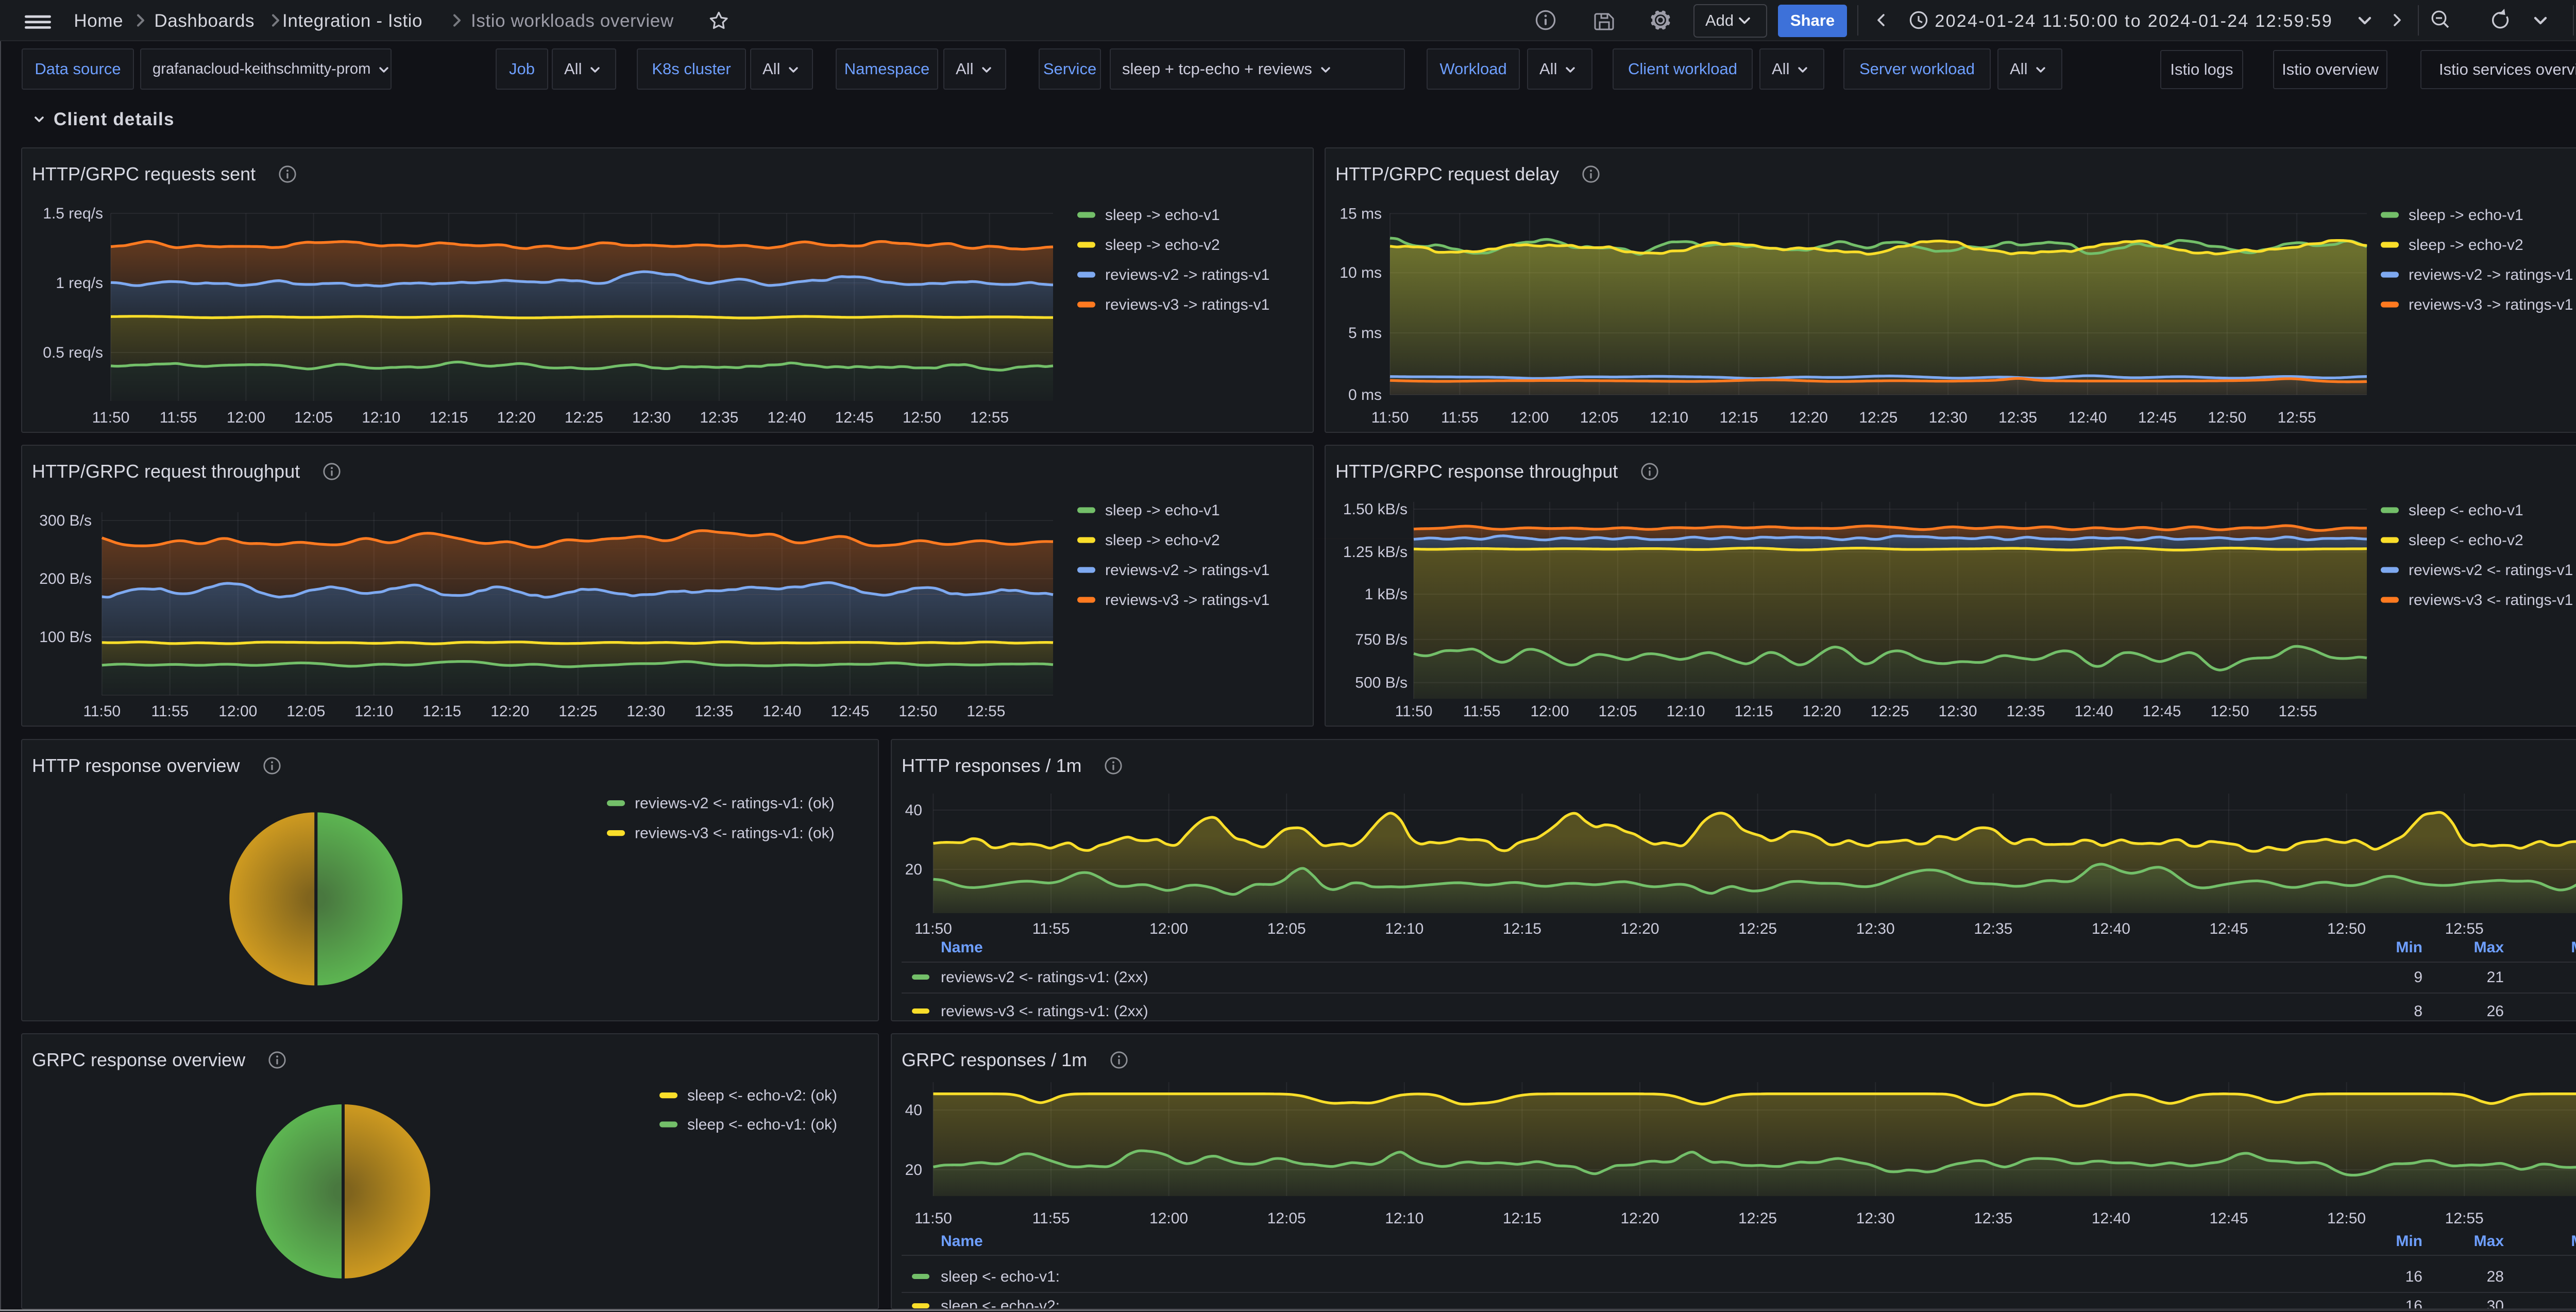 This screenshot has width=2576, height=1312. What do you see at coordinates (2495, 1276) in the screenshot?
I see `svg-text: 28` at bounding box center [2495, 1276].